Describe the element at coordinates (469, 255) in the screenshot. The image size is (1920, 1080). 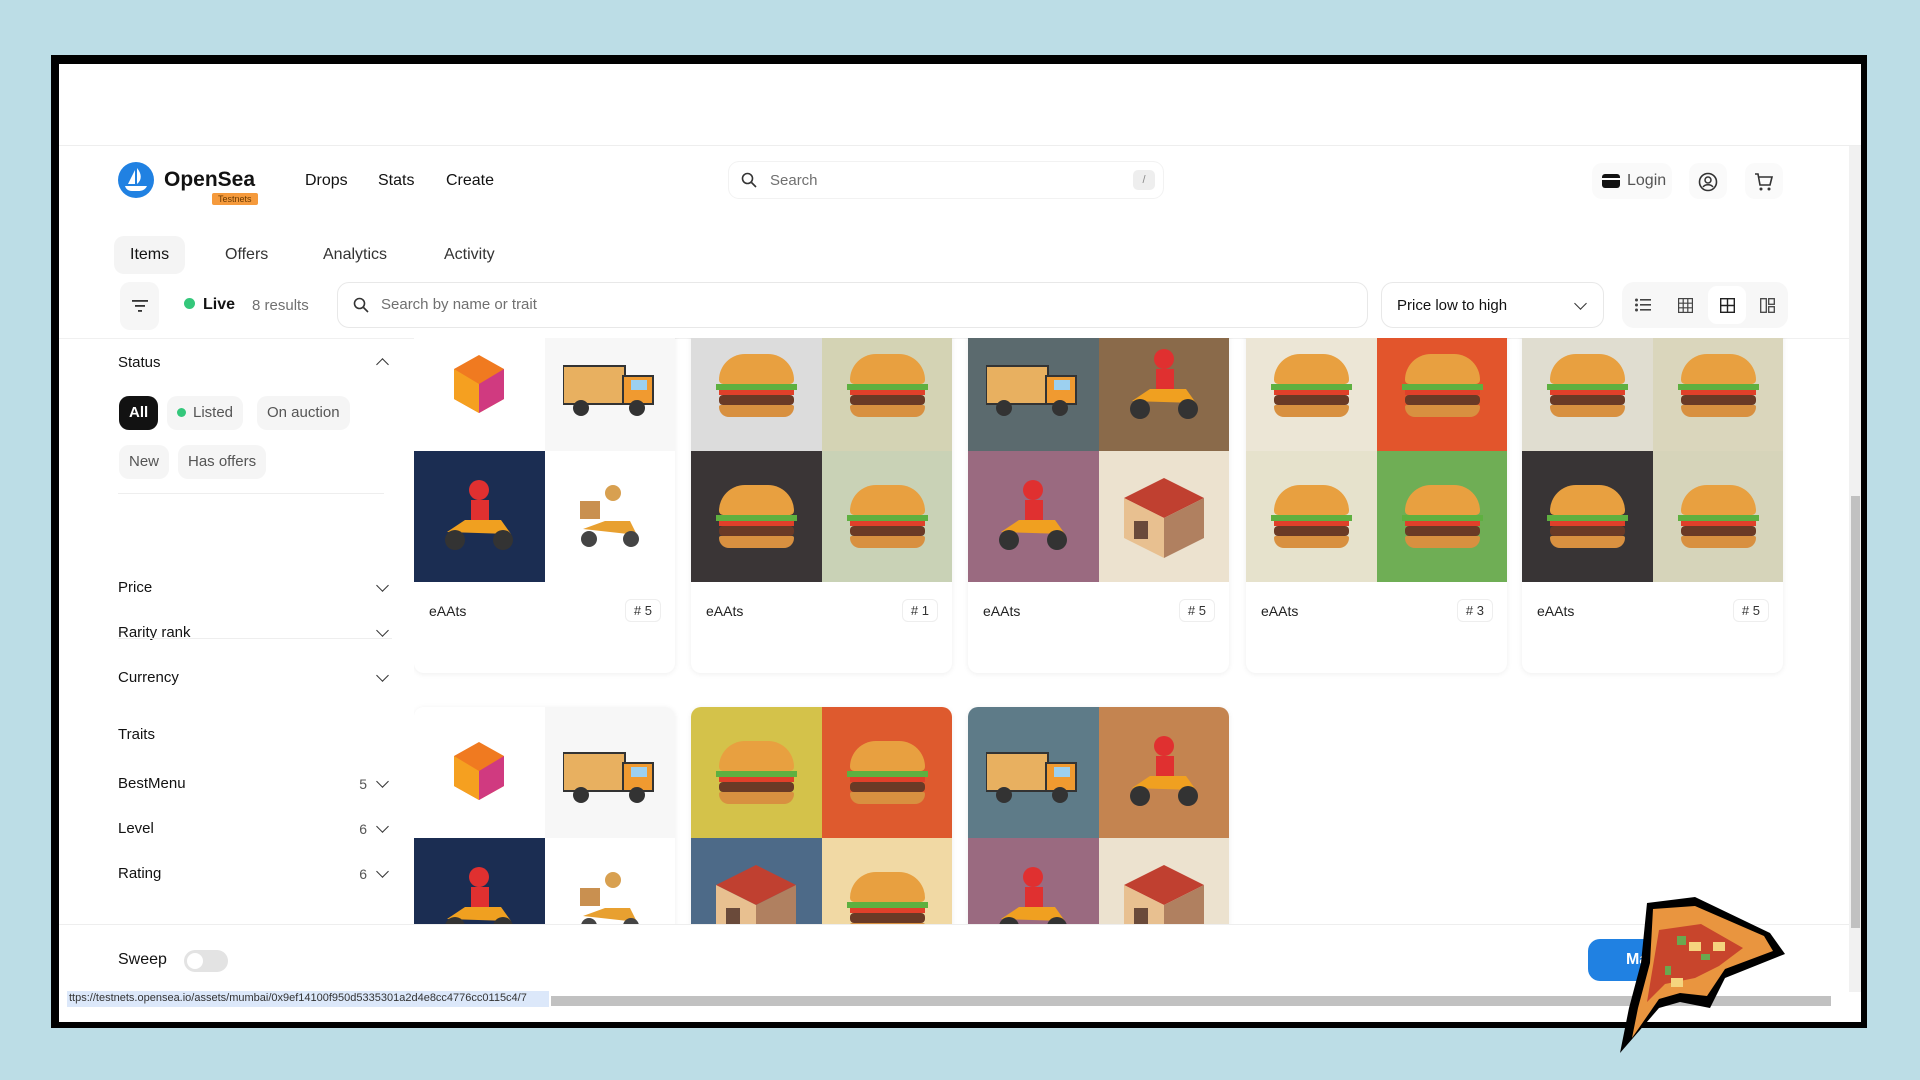
I see `tab-activity: Activity` at that location.